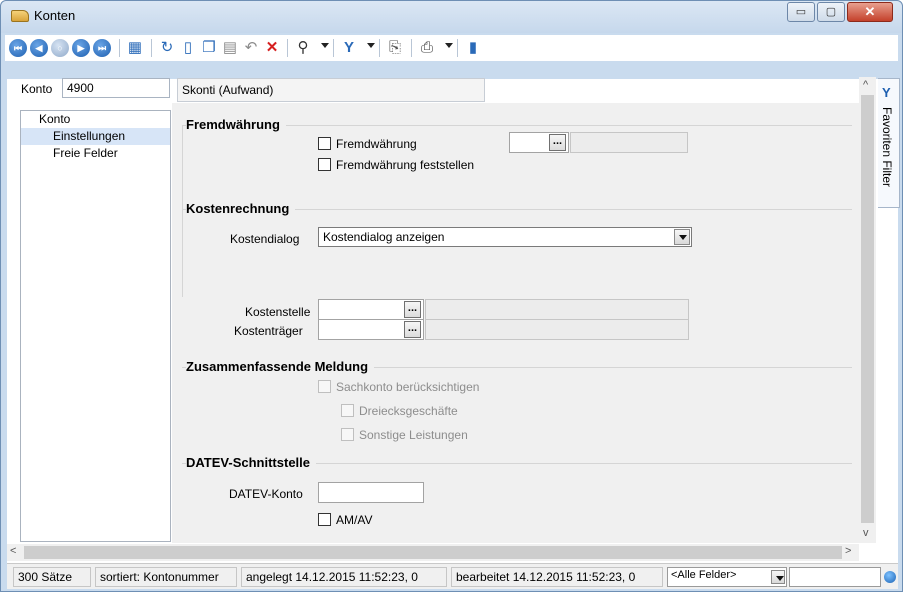 Image resolution: width=903 pixels, height=592 pixels. I want to click on horizontal-scrollbar: < >, so click(433, 552).